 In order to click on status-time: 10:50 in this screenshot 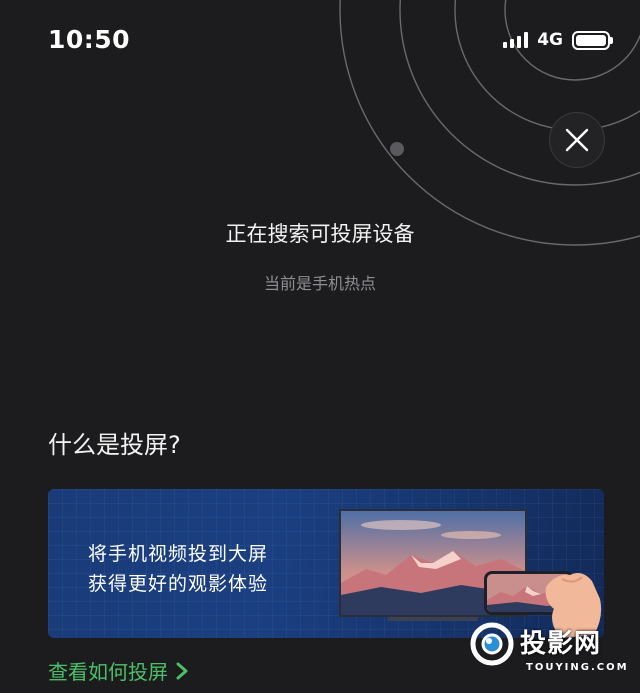, I will do `click(89, 39)`.